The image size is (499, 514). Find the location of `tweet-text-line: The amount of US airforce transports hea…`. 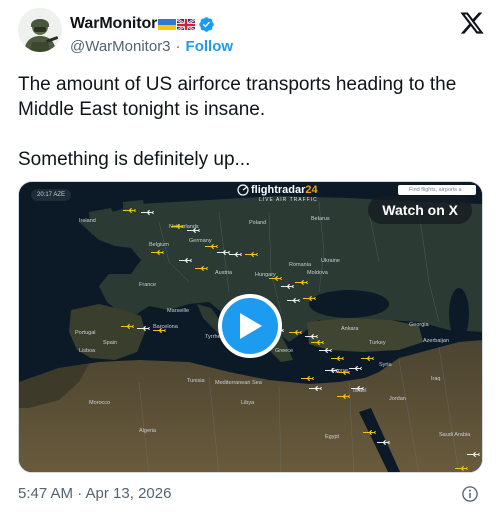

tweet-text-line: The amount of US airforce transports hea… is located at coordinates (237, 97).